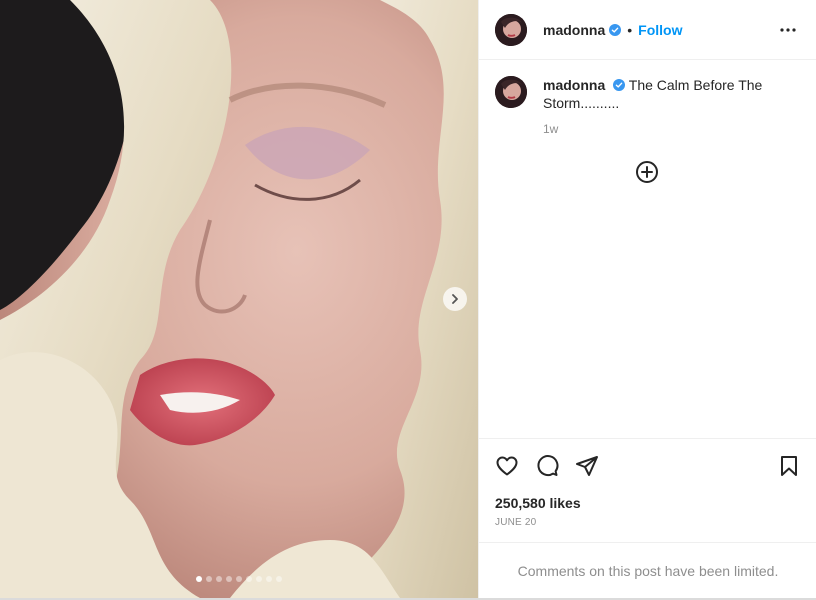 The image size is (816, 600). I want to click on chevron-right-icon, so click(455, 299).